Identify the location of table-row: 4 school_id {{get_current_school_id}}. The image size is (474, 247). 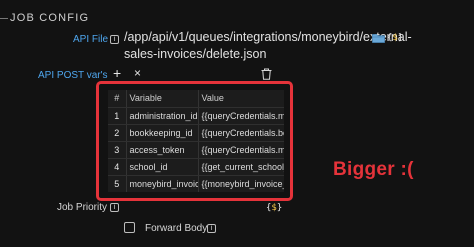
(196, 167).